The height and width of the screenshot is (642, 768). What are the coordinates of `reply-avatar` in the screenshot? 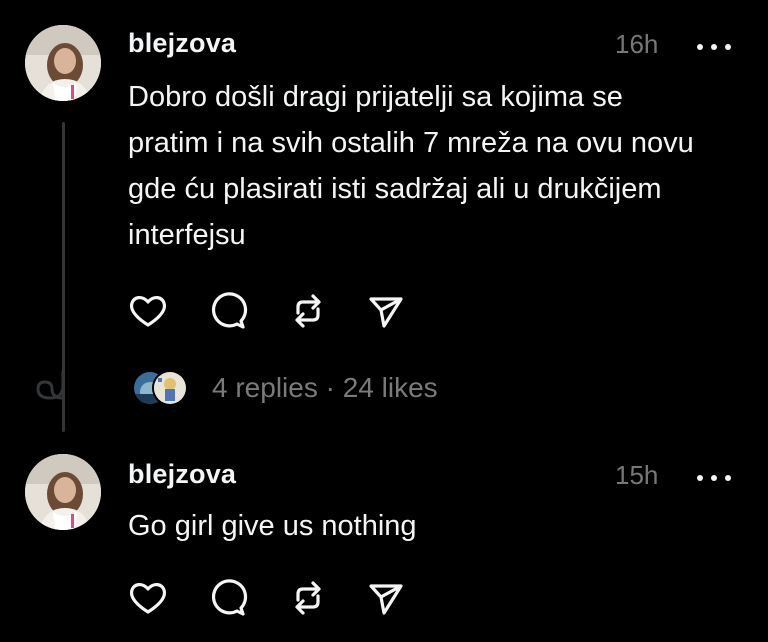 It's located at (170, 388).